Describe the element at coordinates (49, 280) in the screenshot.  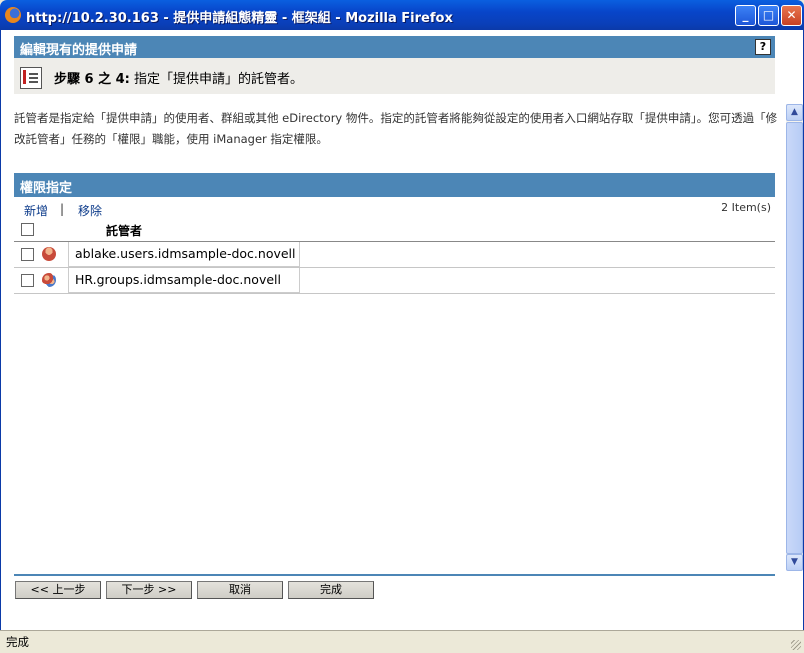
I see `group-icon` at that location.